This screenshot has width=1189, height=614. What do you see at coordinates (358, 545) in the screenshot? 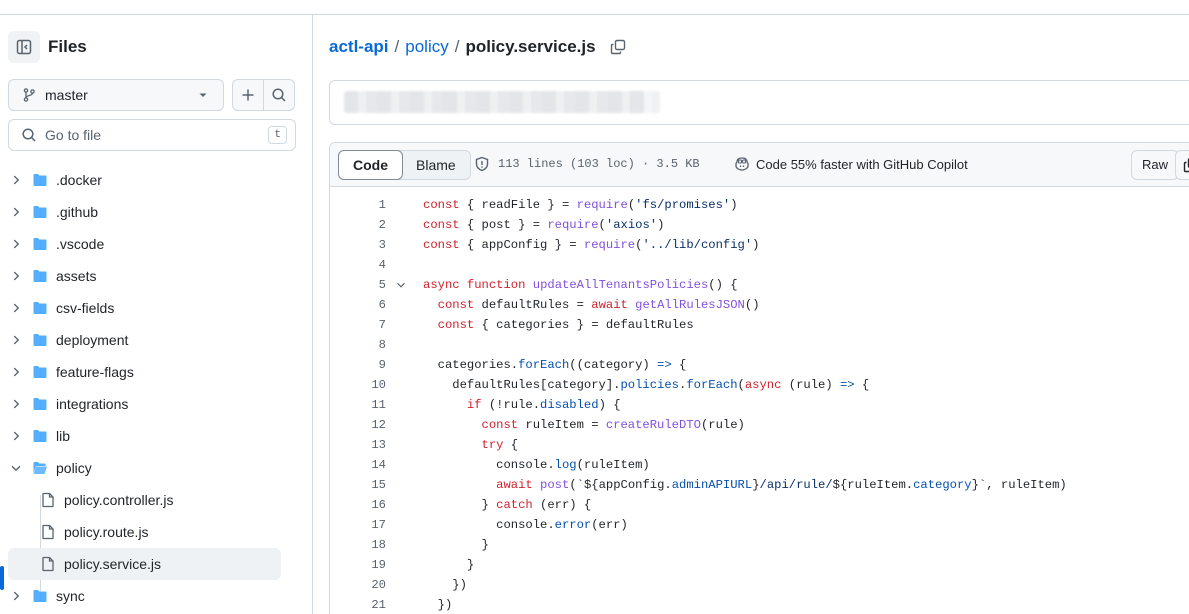
I see `line-number: 18` at bounding box center [358, 545].